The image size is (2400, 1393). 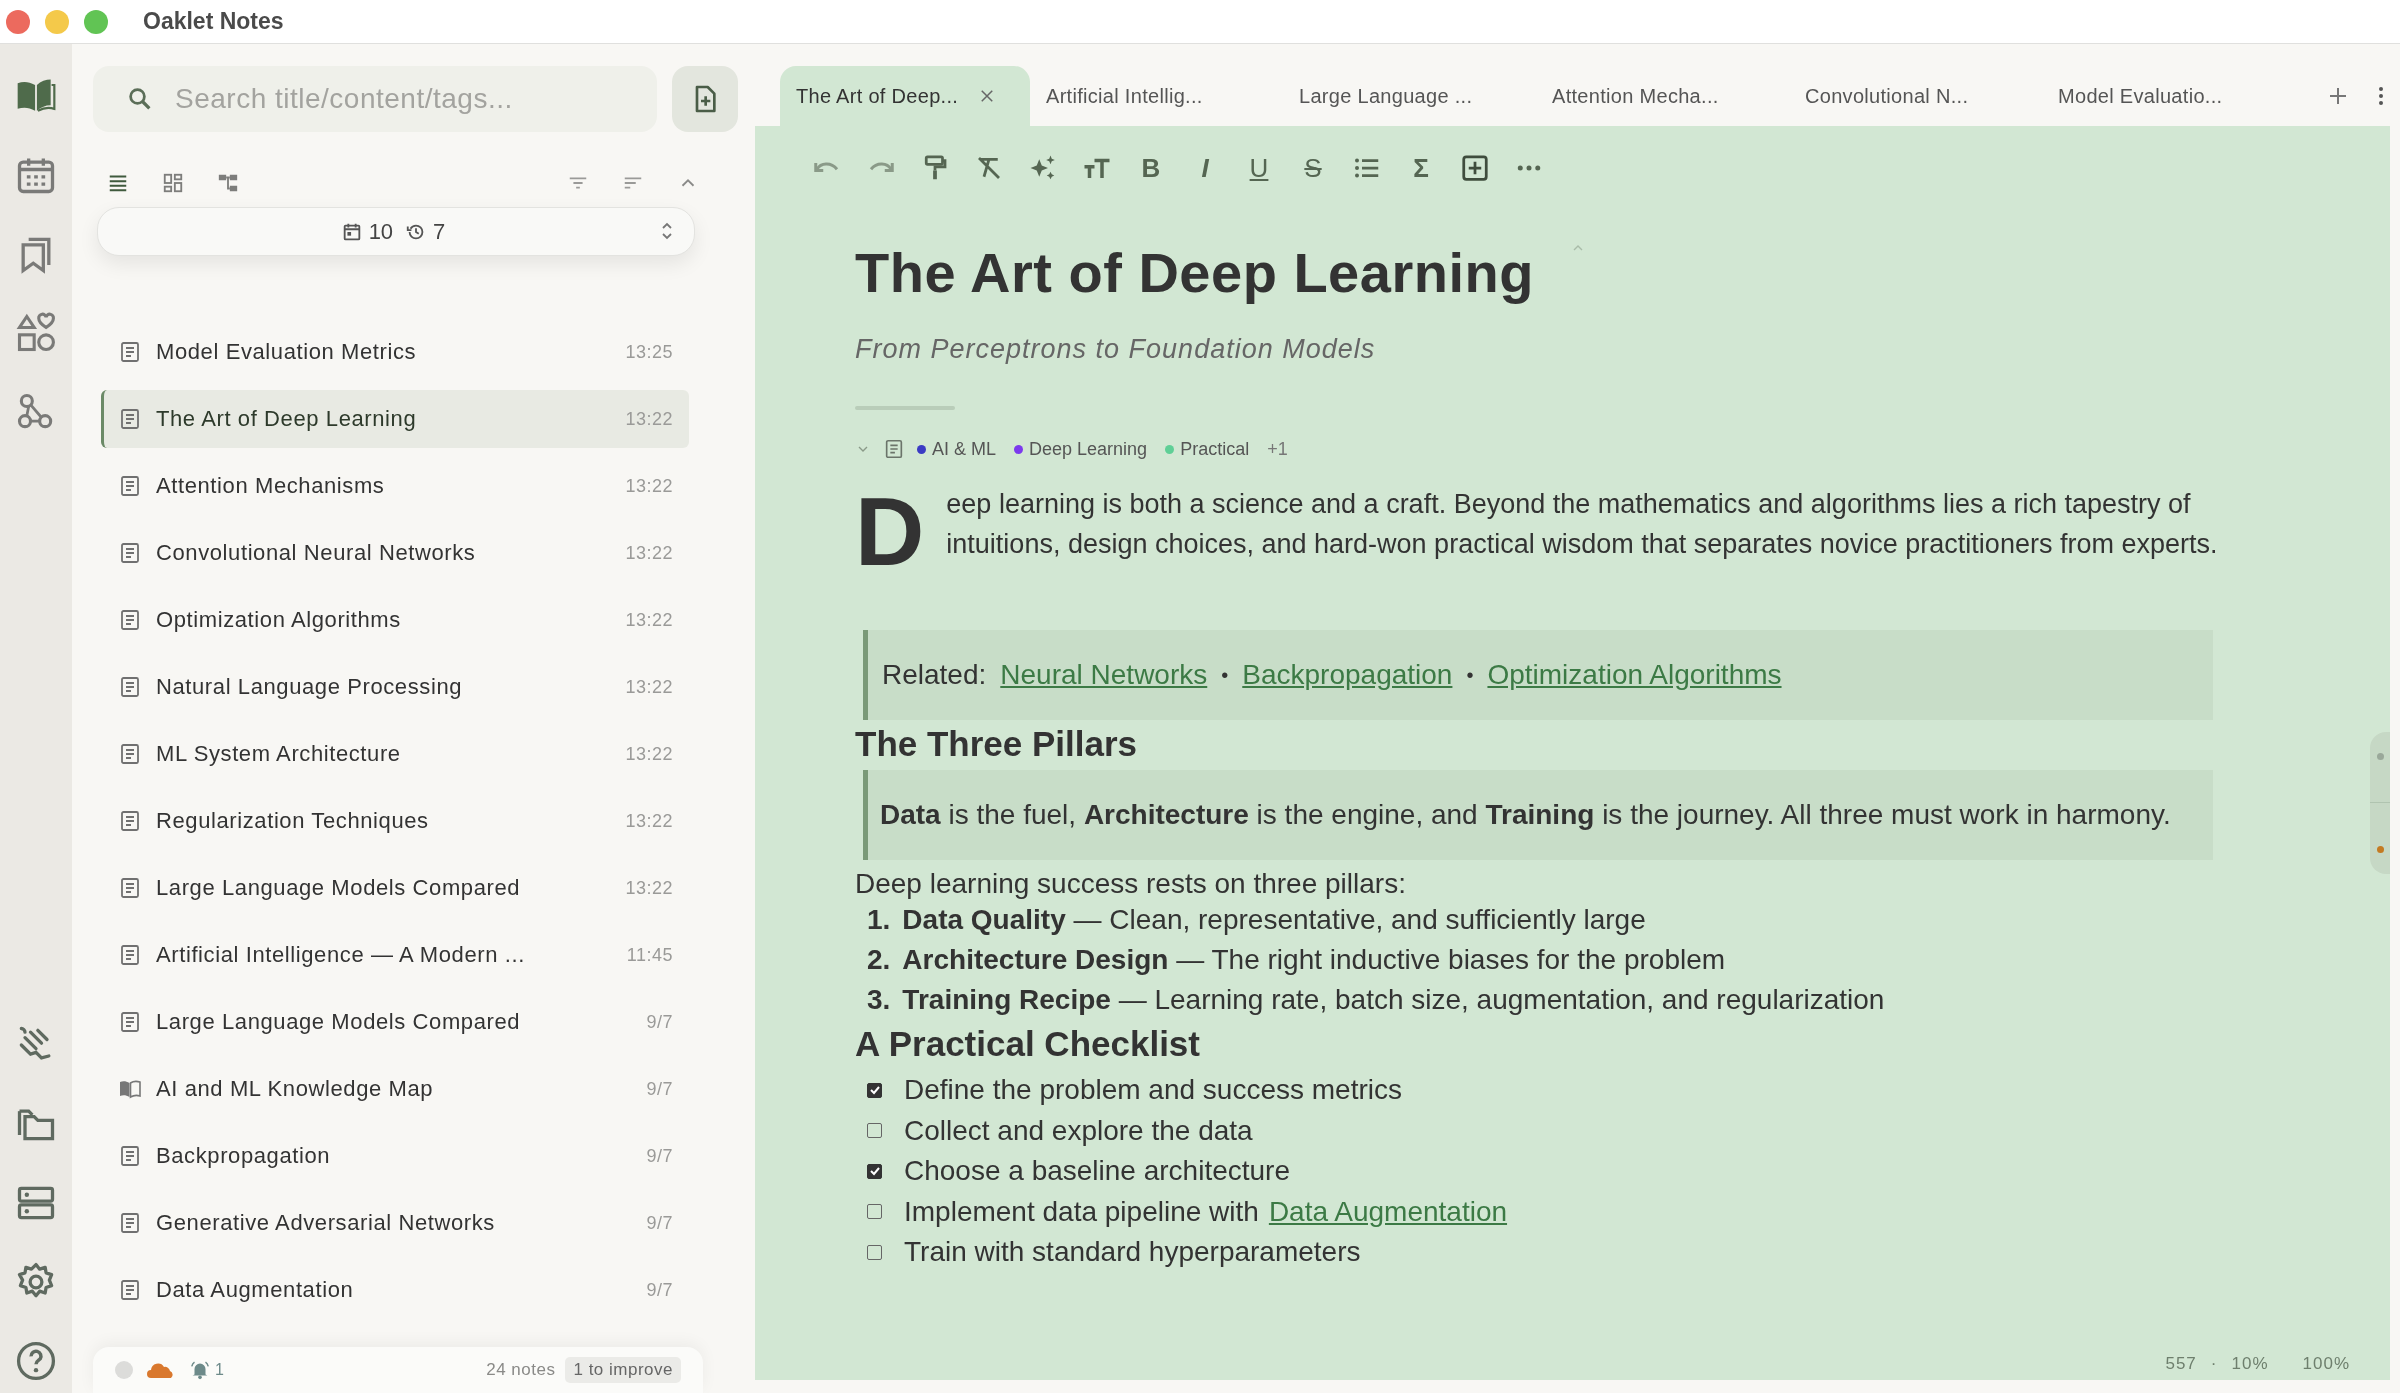 I want to click on note-title: The Art of Deep Learning, so click(x=287, y=419).